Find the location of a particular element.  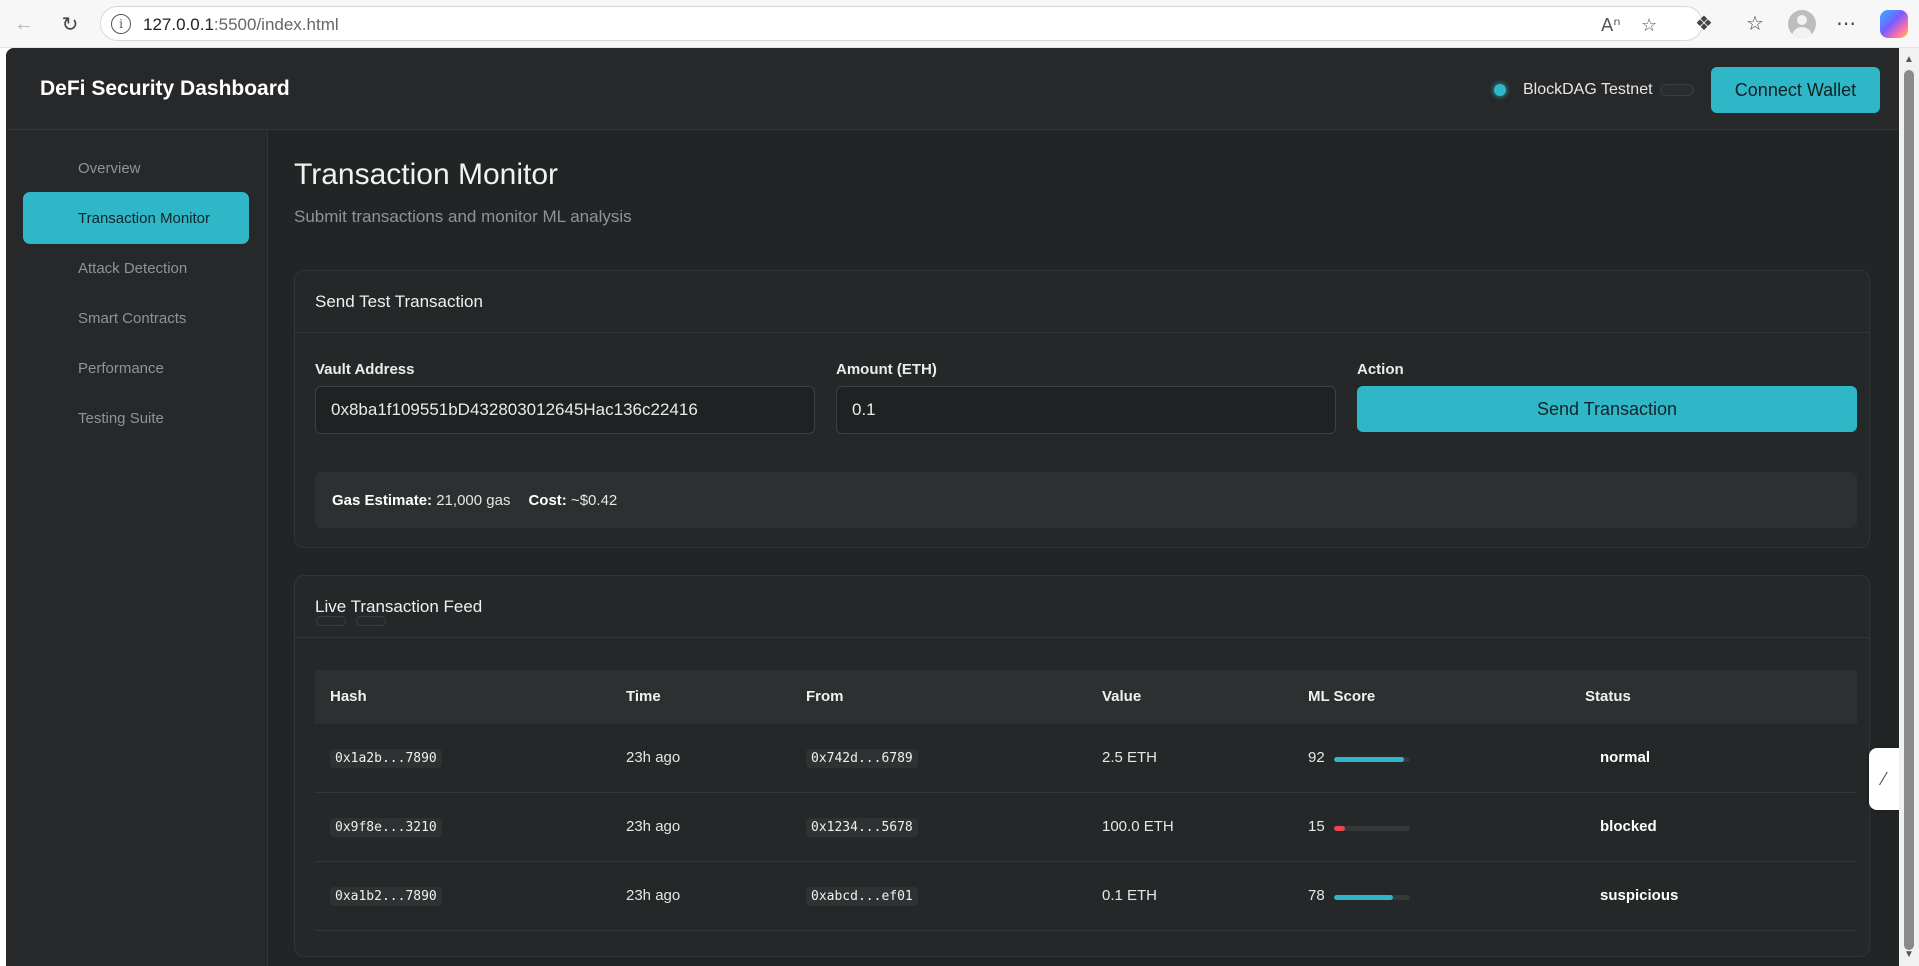

status-badge: suspicious is located at coordinates (1639, 895).